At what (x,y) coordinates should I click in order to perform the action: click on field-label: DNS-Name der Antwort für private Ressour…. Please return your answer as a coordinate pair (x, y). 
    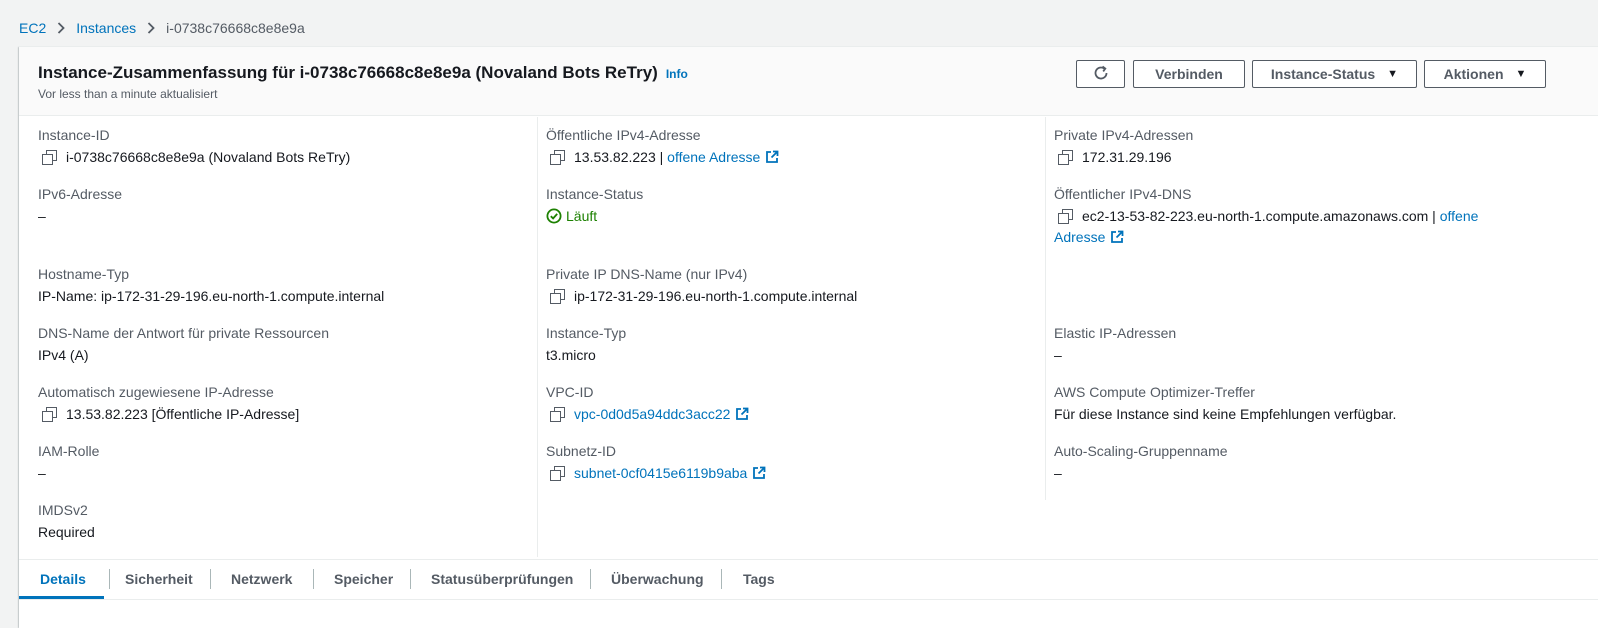
    Looking at the image, I should click on (183, 333).